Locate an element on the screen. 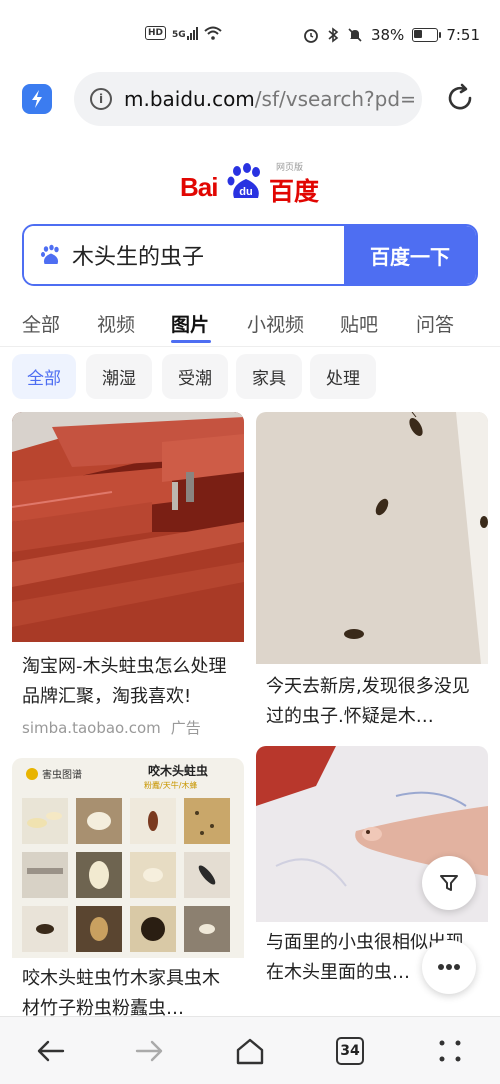 This screenshot has height=1084, width=500. search-box: 木头生的虫子 百度一下 is located at coordinates (250, 255).